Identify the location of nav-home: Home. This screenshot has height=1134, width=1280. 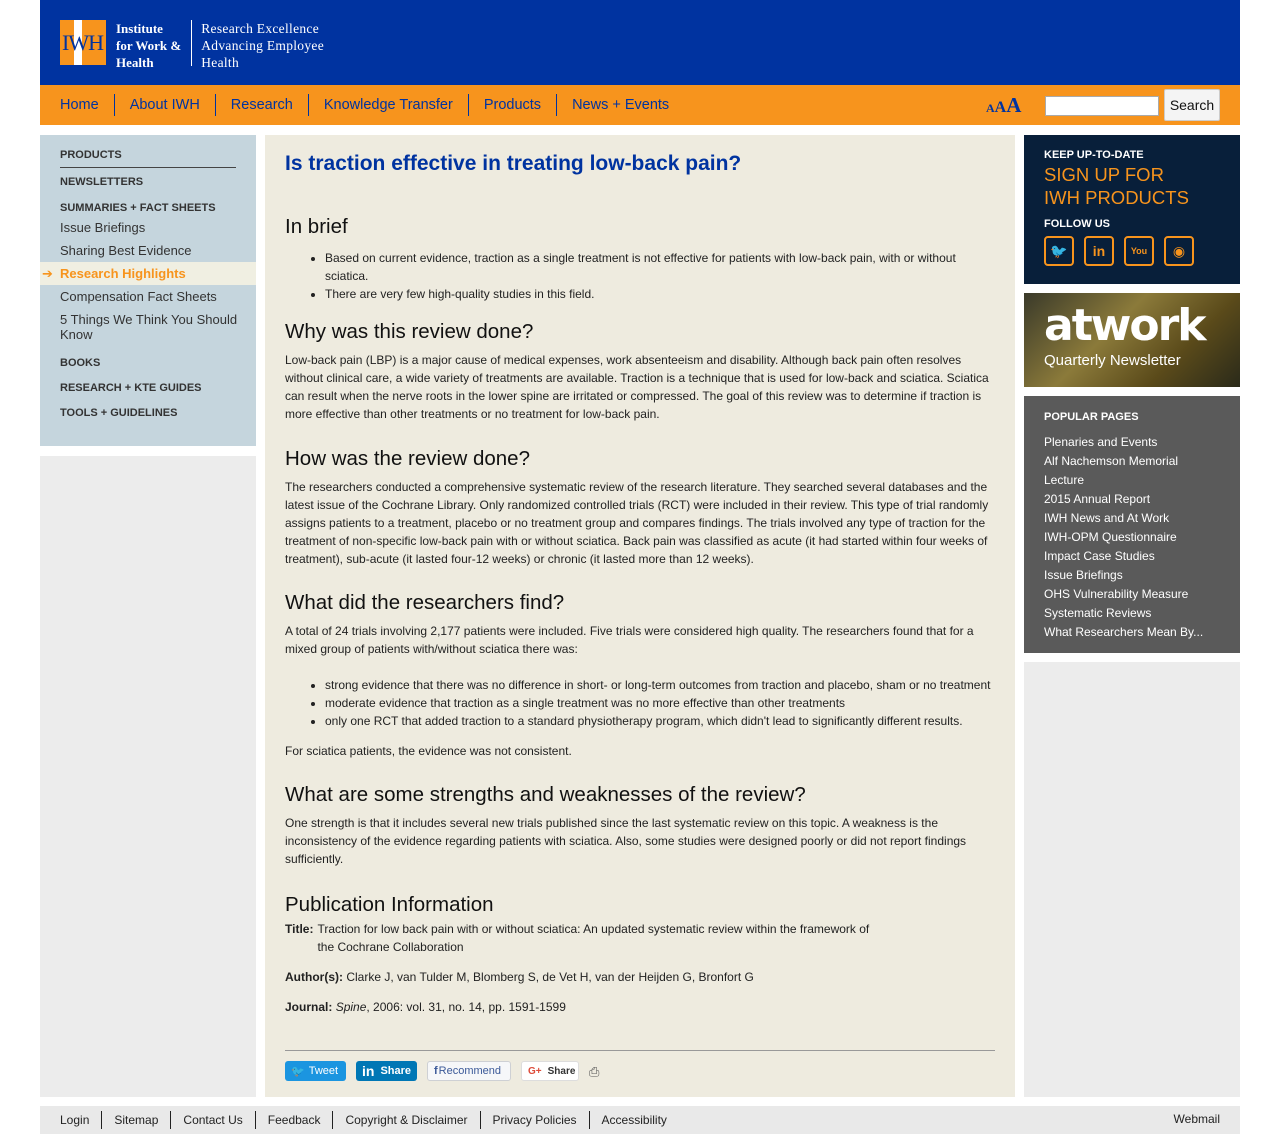
(87, 105).